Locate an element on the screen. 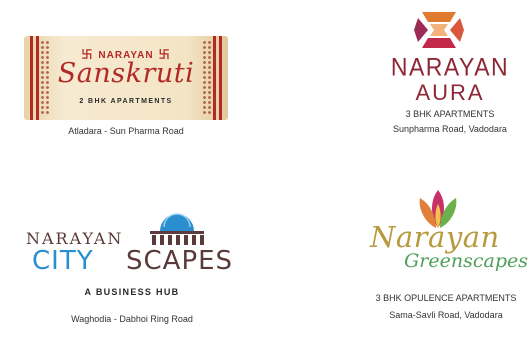 The image size is (528, 338). project-location: Sunpharma Road, Vadodara is located at coordinates (450, 129).